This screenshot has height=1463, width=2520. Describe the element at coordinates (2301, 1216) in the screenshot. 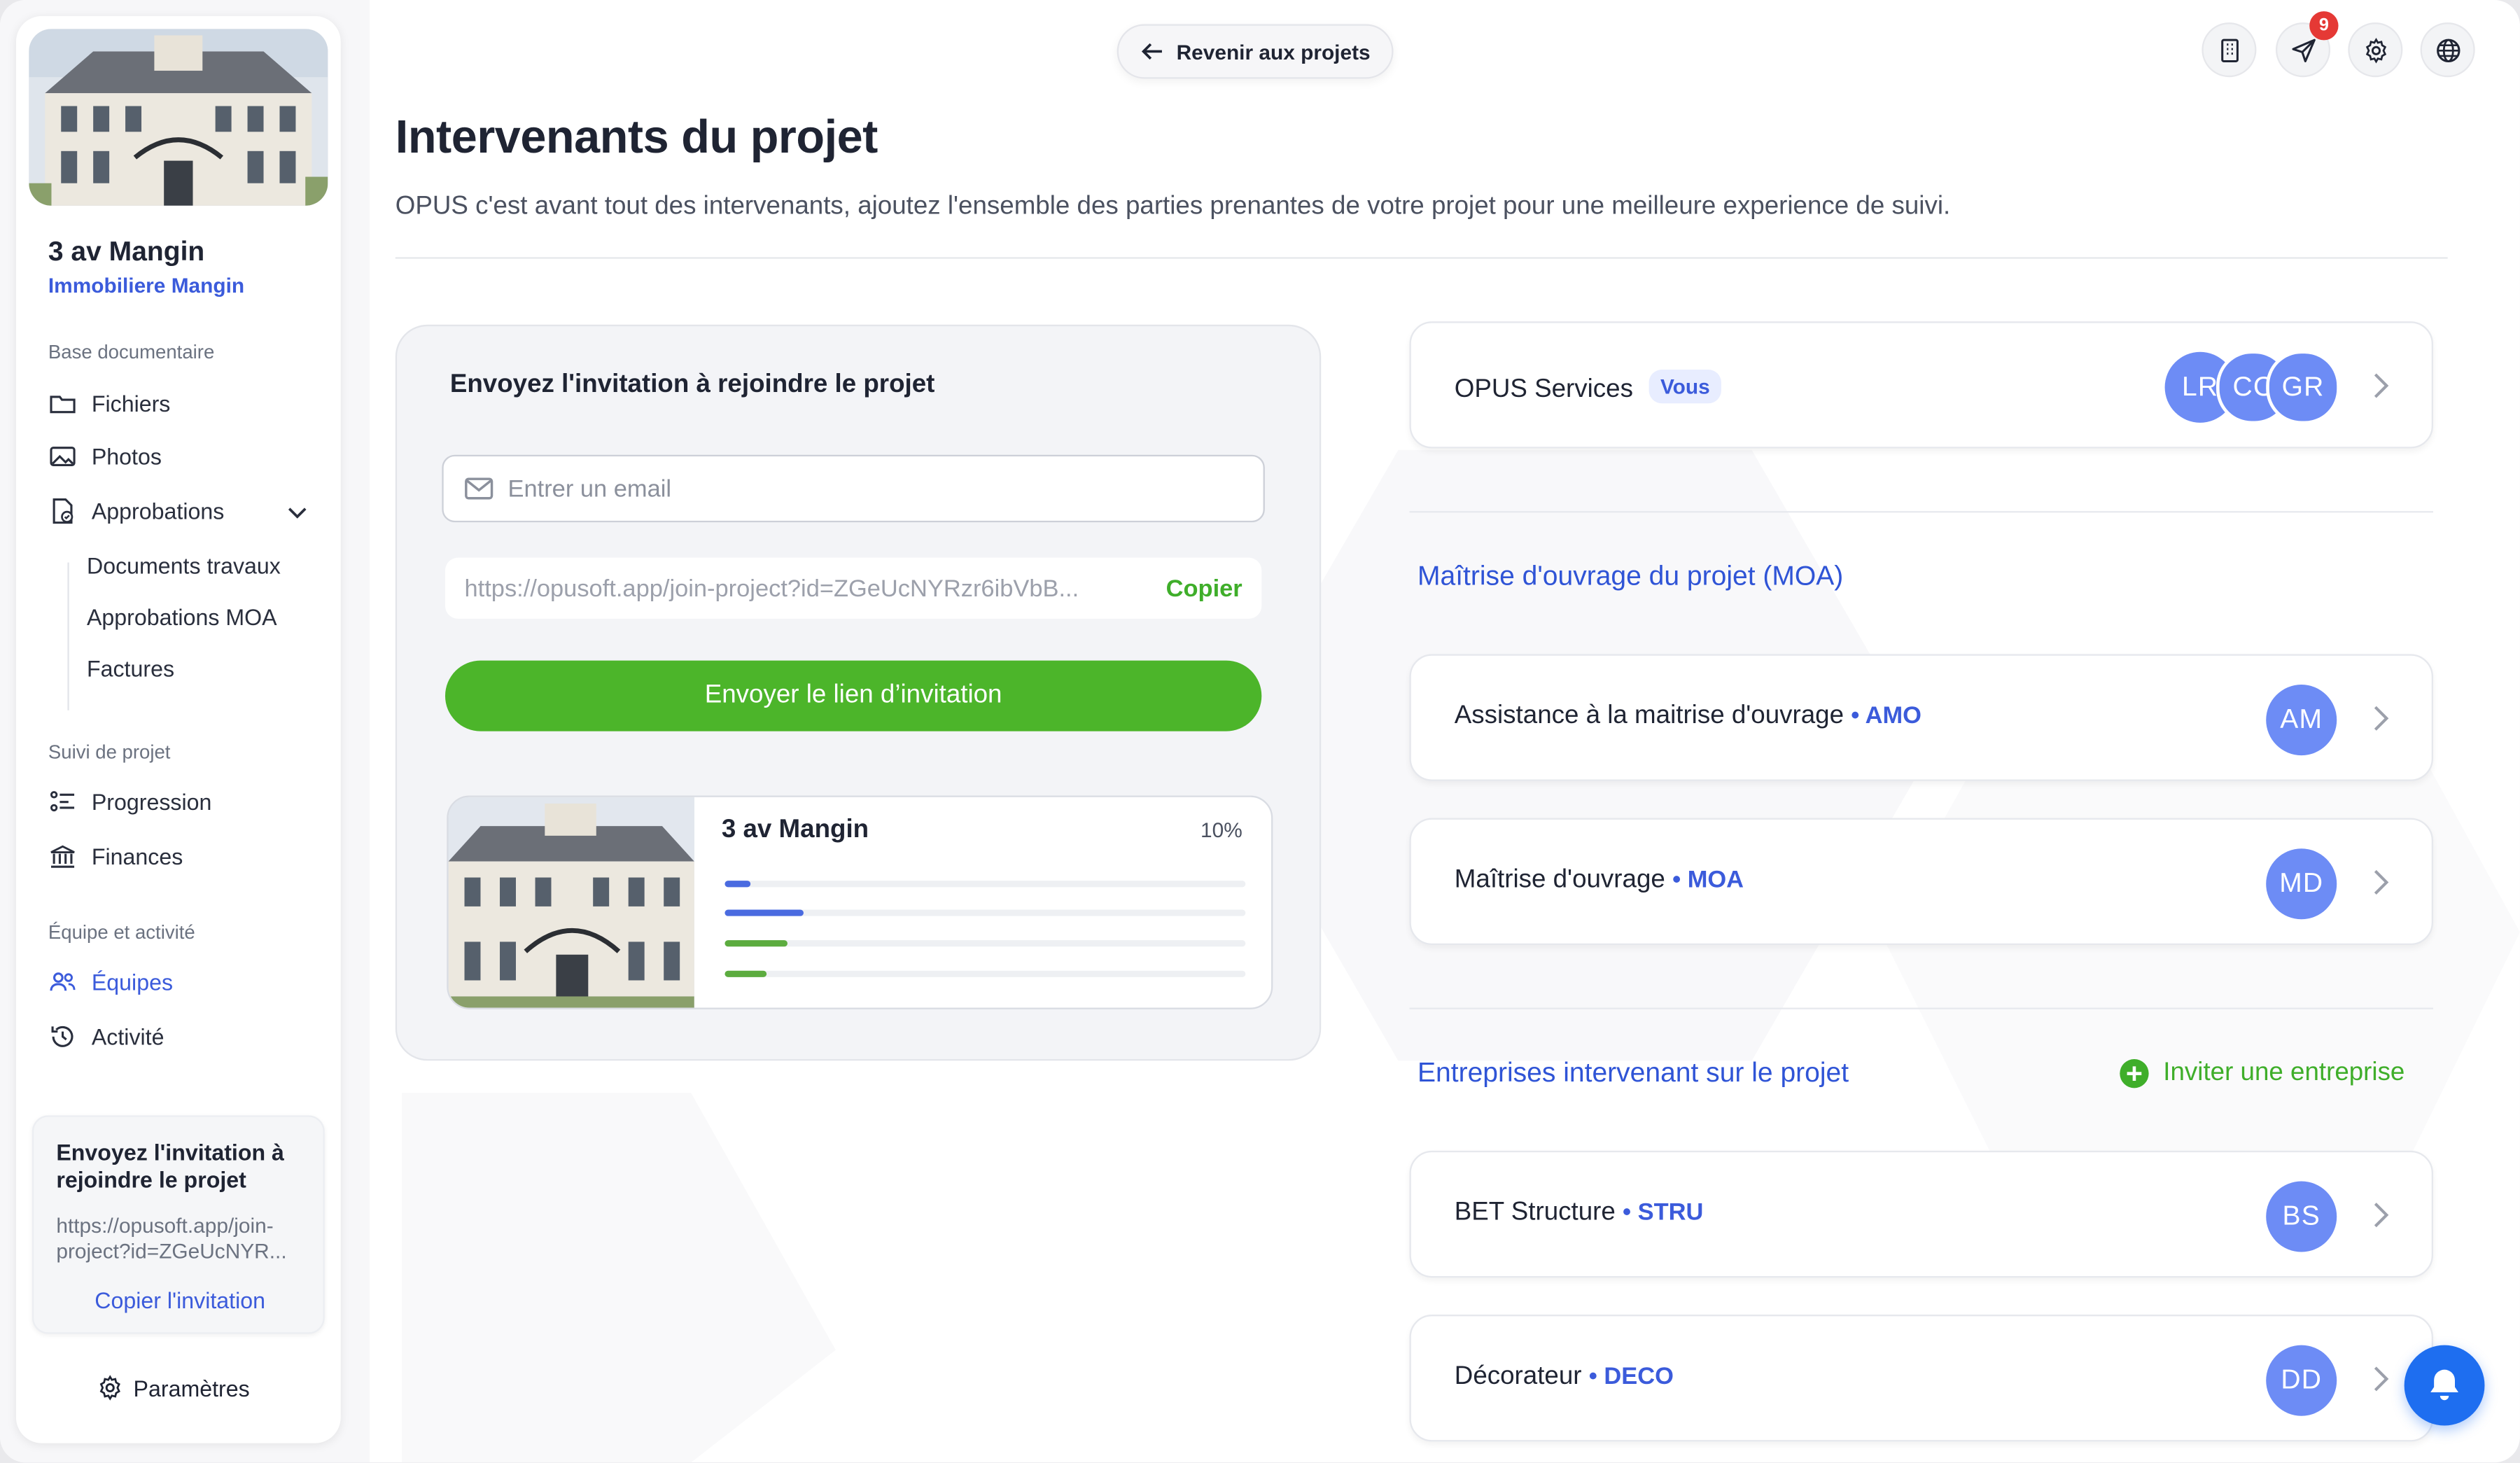

I see `avatar: BS` at that location.